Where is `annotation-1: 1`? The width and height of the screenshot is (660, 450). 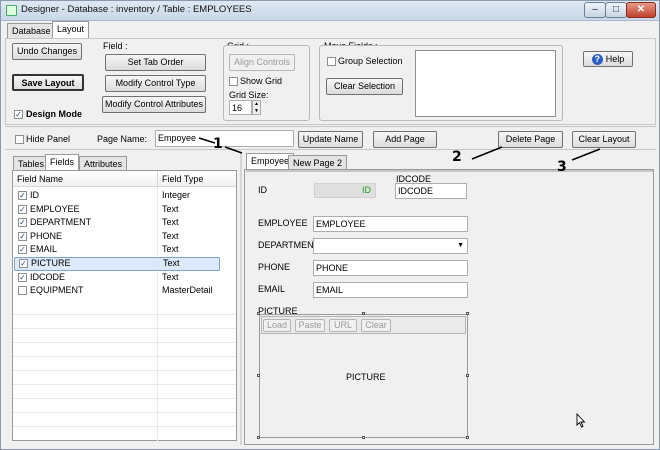
annotation-1: 1 is located at coordinates (218, 144).